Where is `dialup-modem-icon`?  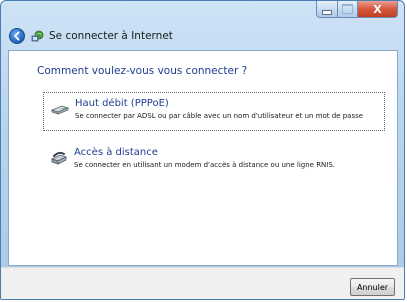 dialup-modem-icon is located at coordinates (59, 157).